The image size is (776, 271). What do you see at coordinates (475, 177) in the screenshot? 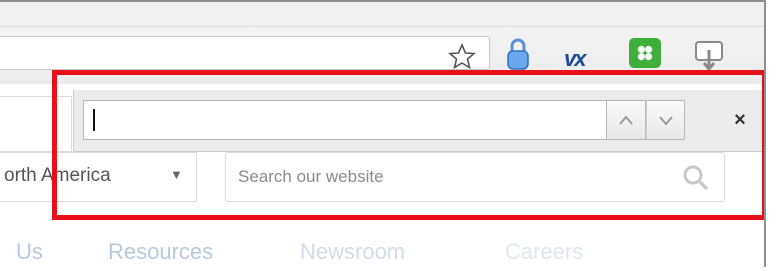
I see `site-search-input: Search our website` at bounding box center [475, 177].